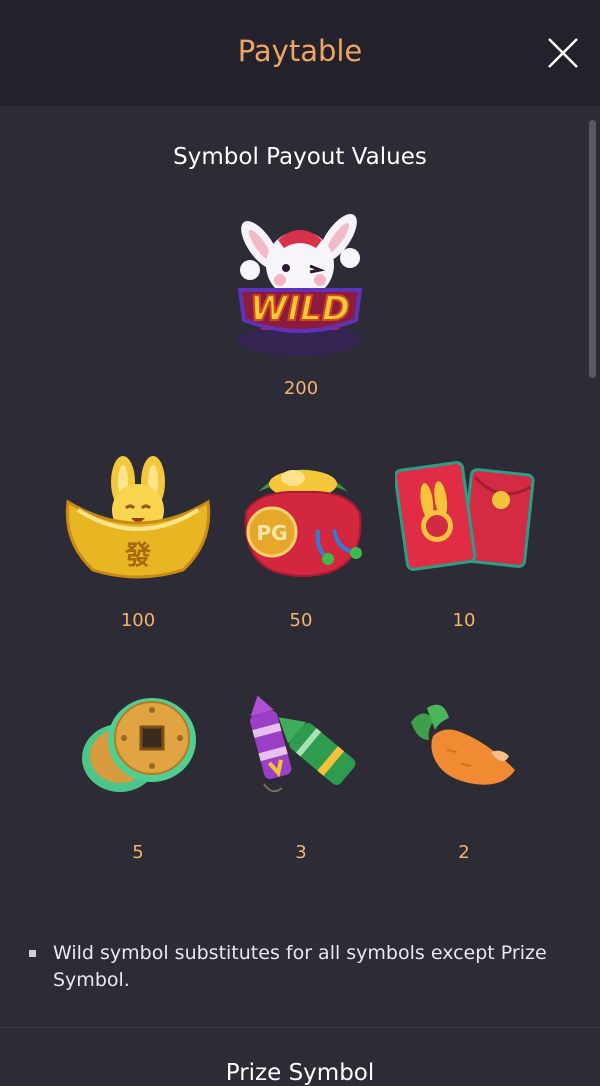  I want to click on money-bag-symbol: PG, so click(303, 517).